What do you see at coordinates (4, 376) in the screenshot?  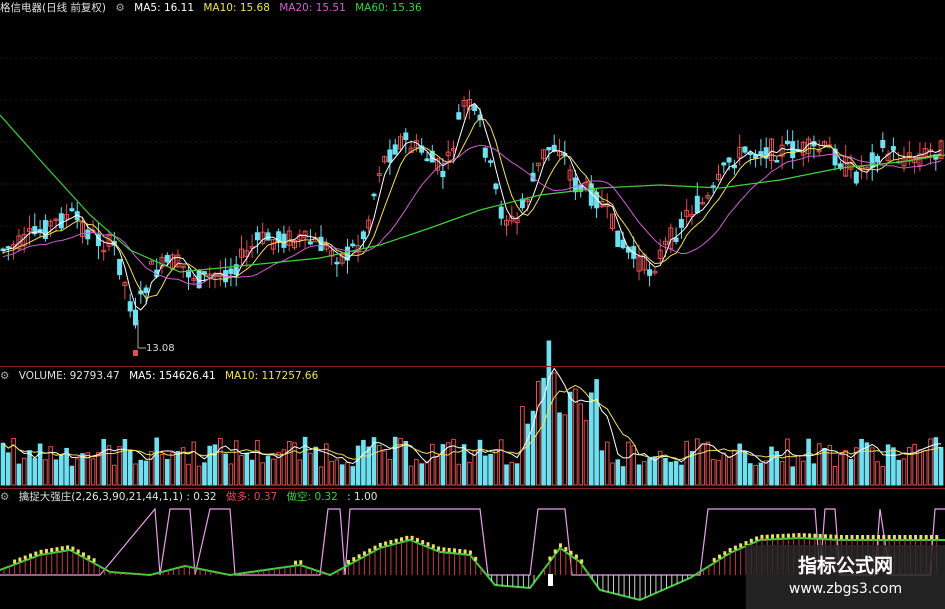 I see `volume-icon: ⚙` at bounding box center [4, 376].